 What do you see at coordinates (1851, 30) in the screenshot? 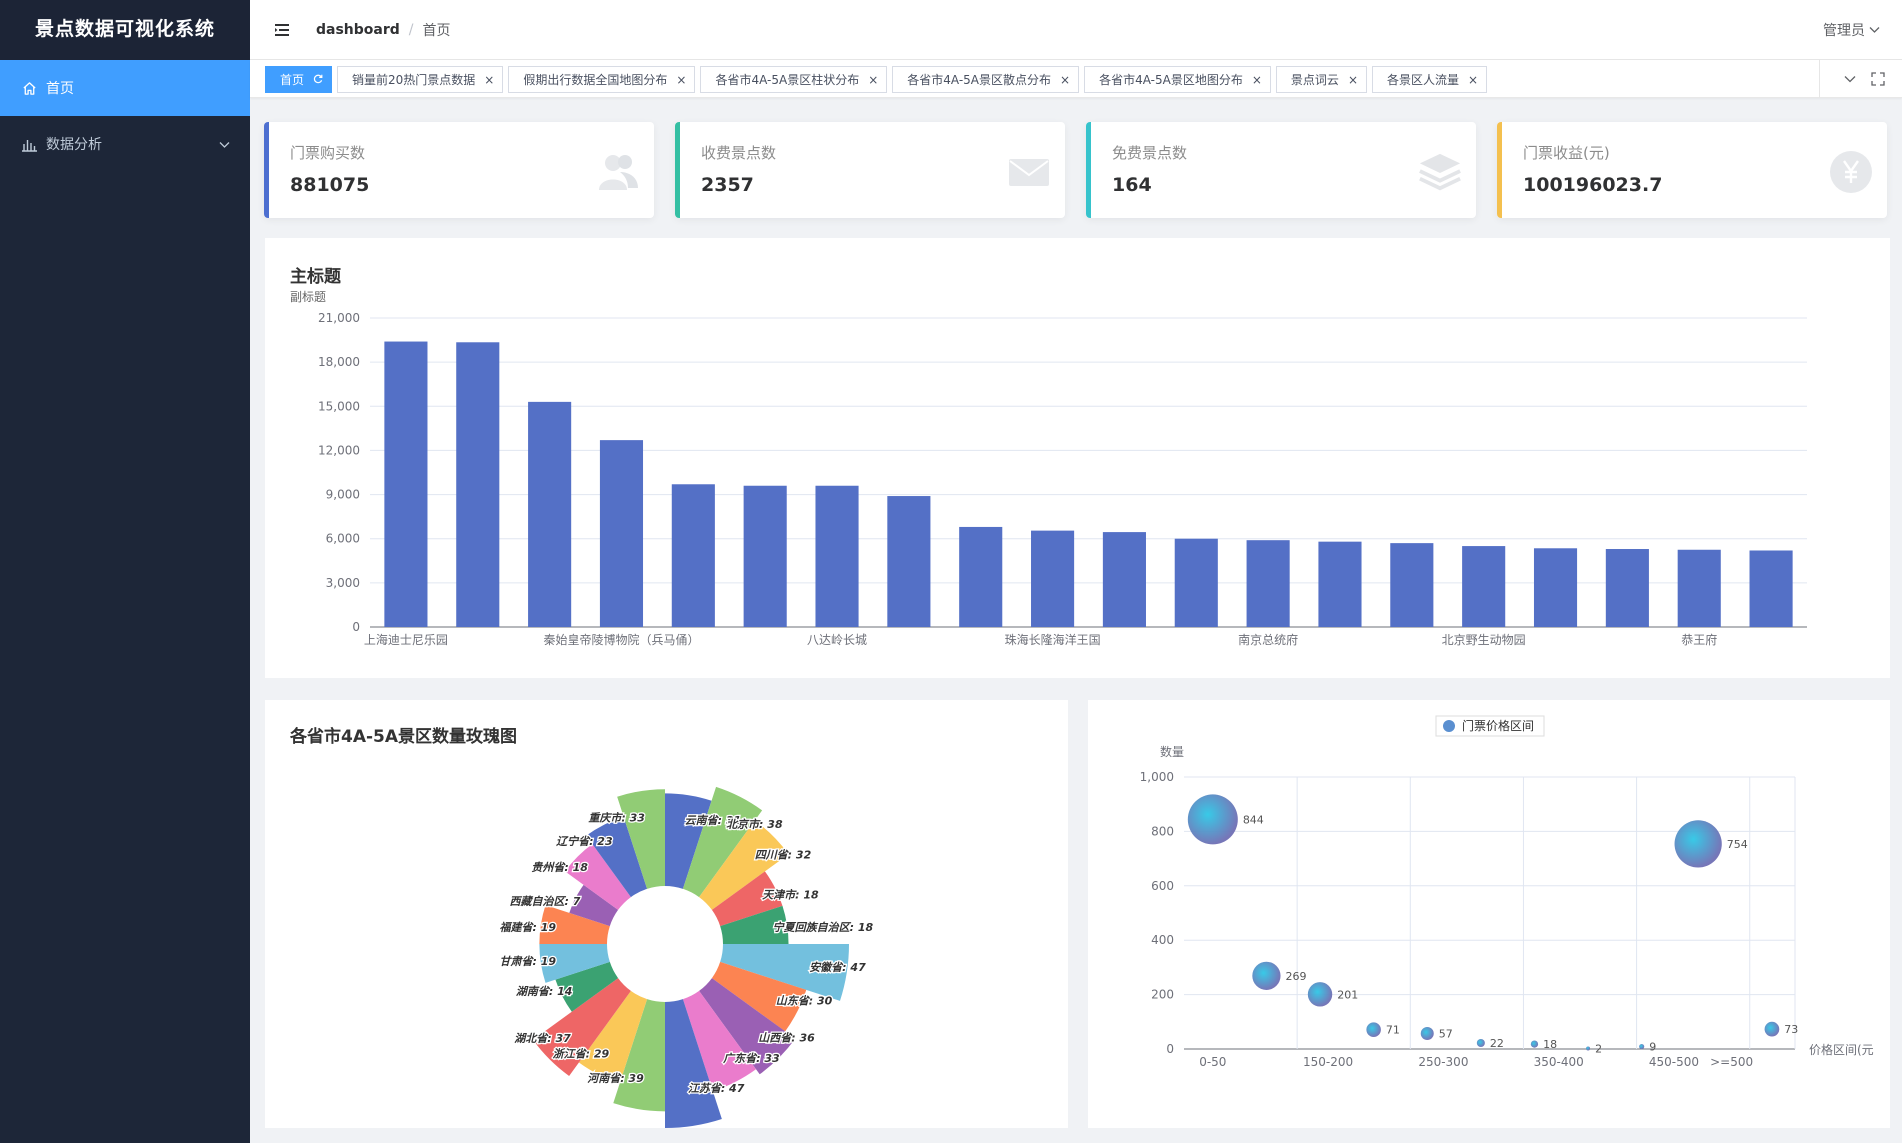
I see `user-menu: 管理员` at bounding box center [1851, 30].